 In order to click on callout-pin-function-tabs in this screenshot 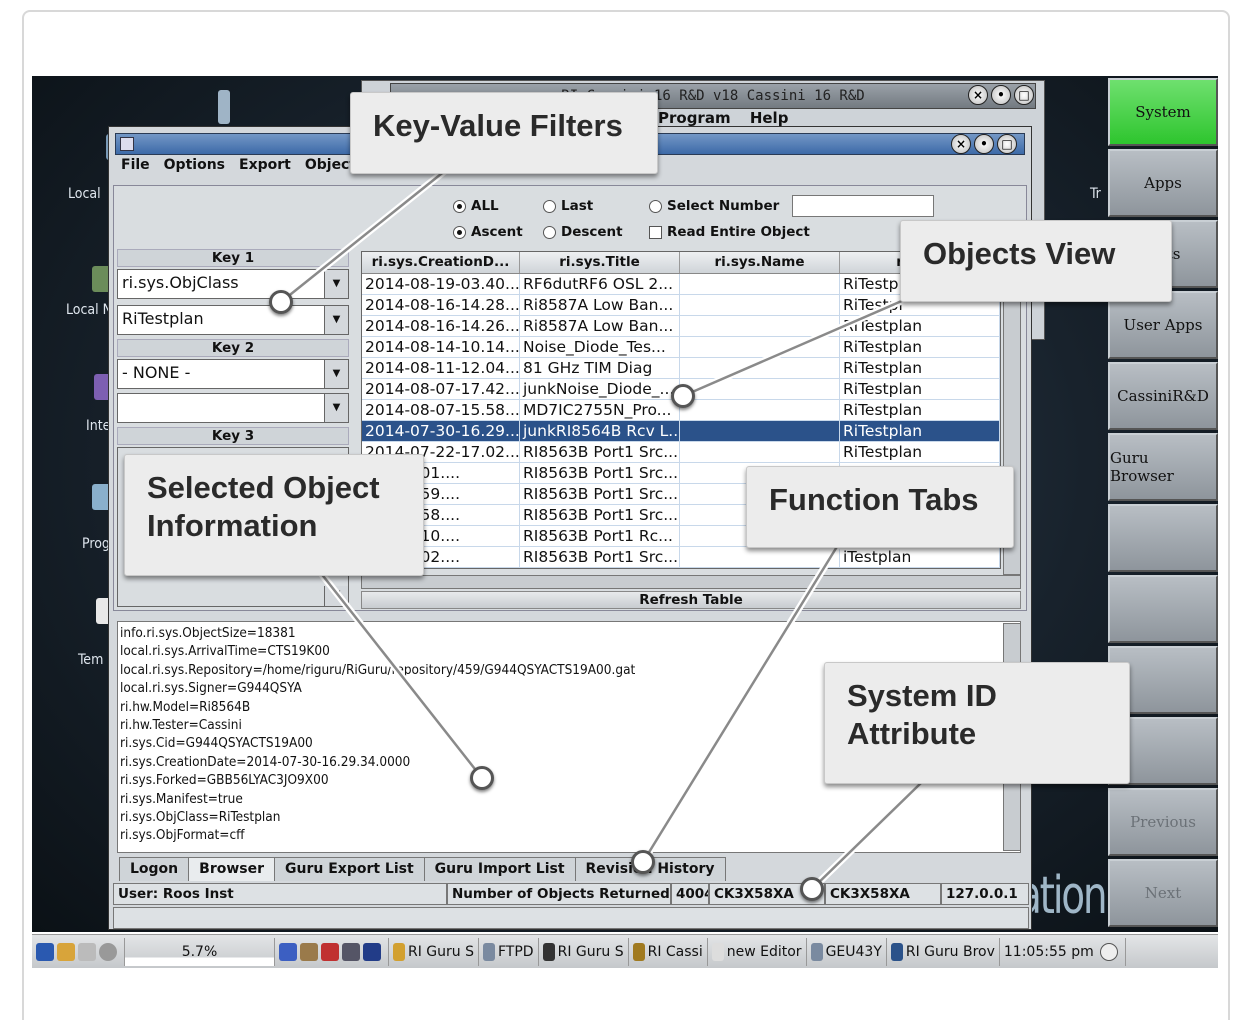, I will do `click(643, 862)`.